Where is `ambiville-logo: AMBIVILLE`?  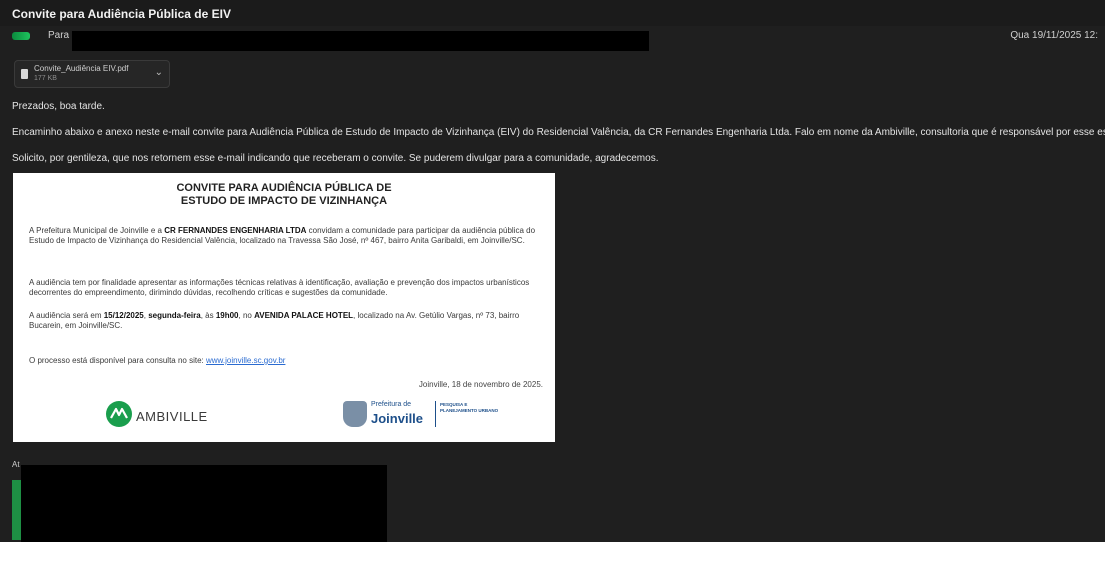
ambiville-logo: AMBIVILLE is located at coordinates (176, 416).